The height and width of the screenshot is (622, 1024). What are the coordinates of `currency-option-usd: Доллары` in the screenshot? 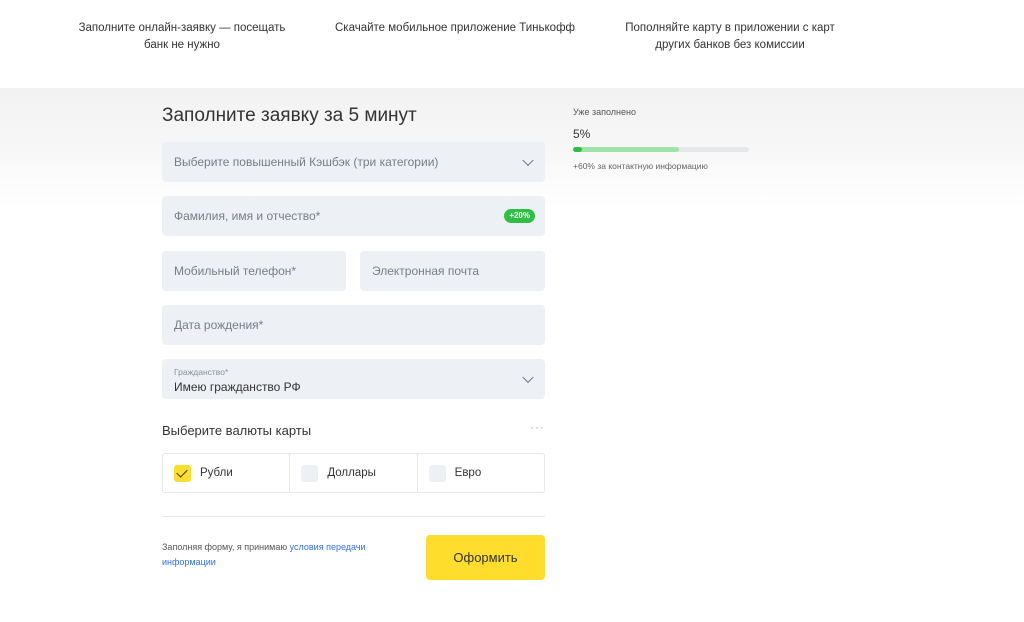 It's located at (352, 473).